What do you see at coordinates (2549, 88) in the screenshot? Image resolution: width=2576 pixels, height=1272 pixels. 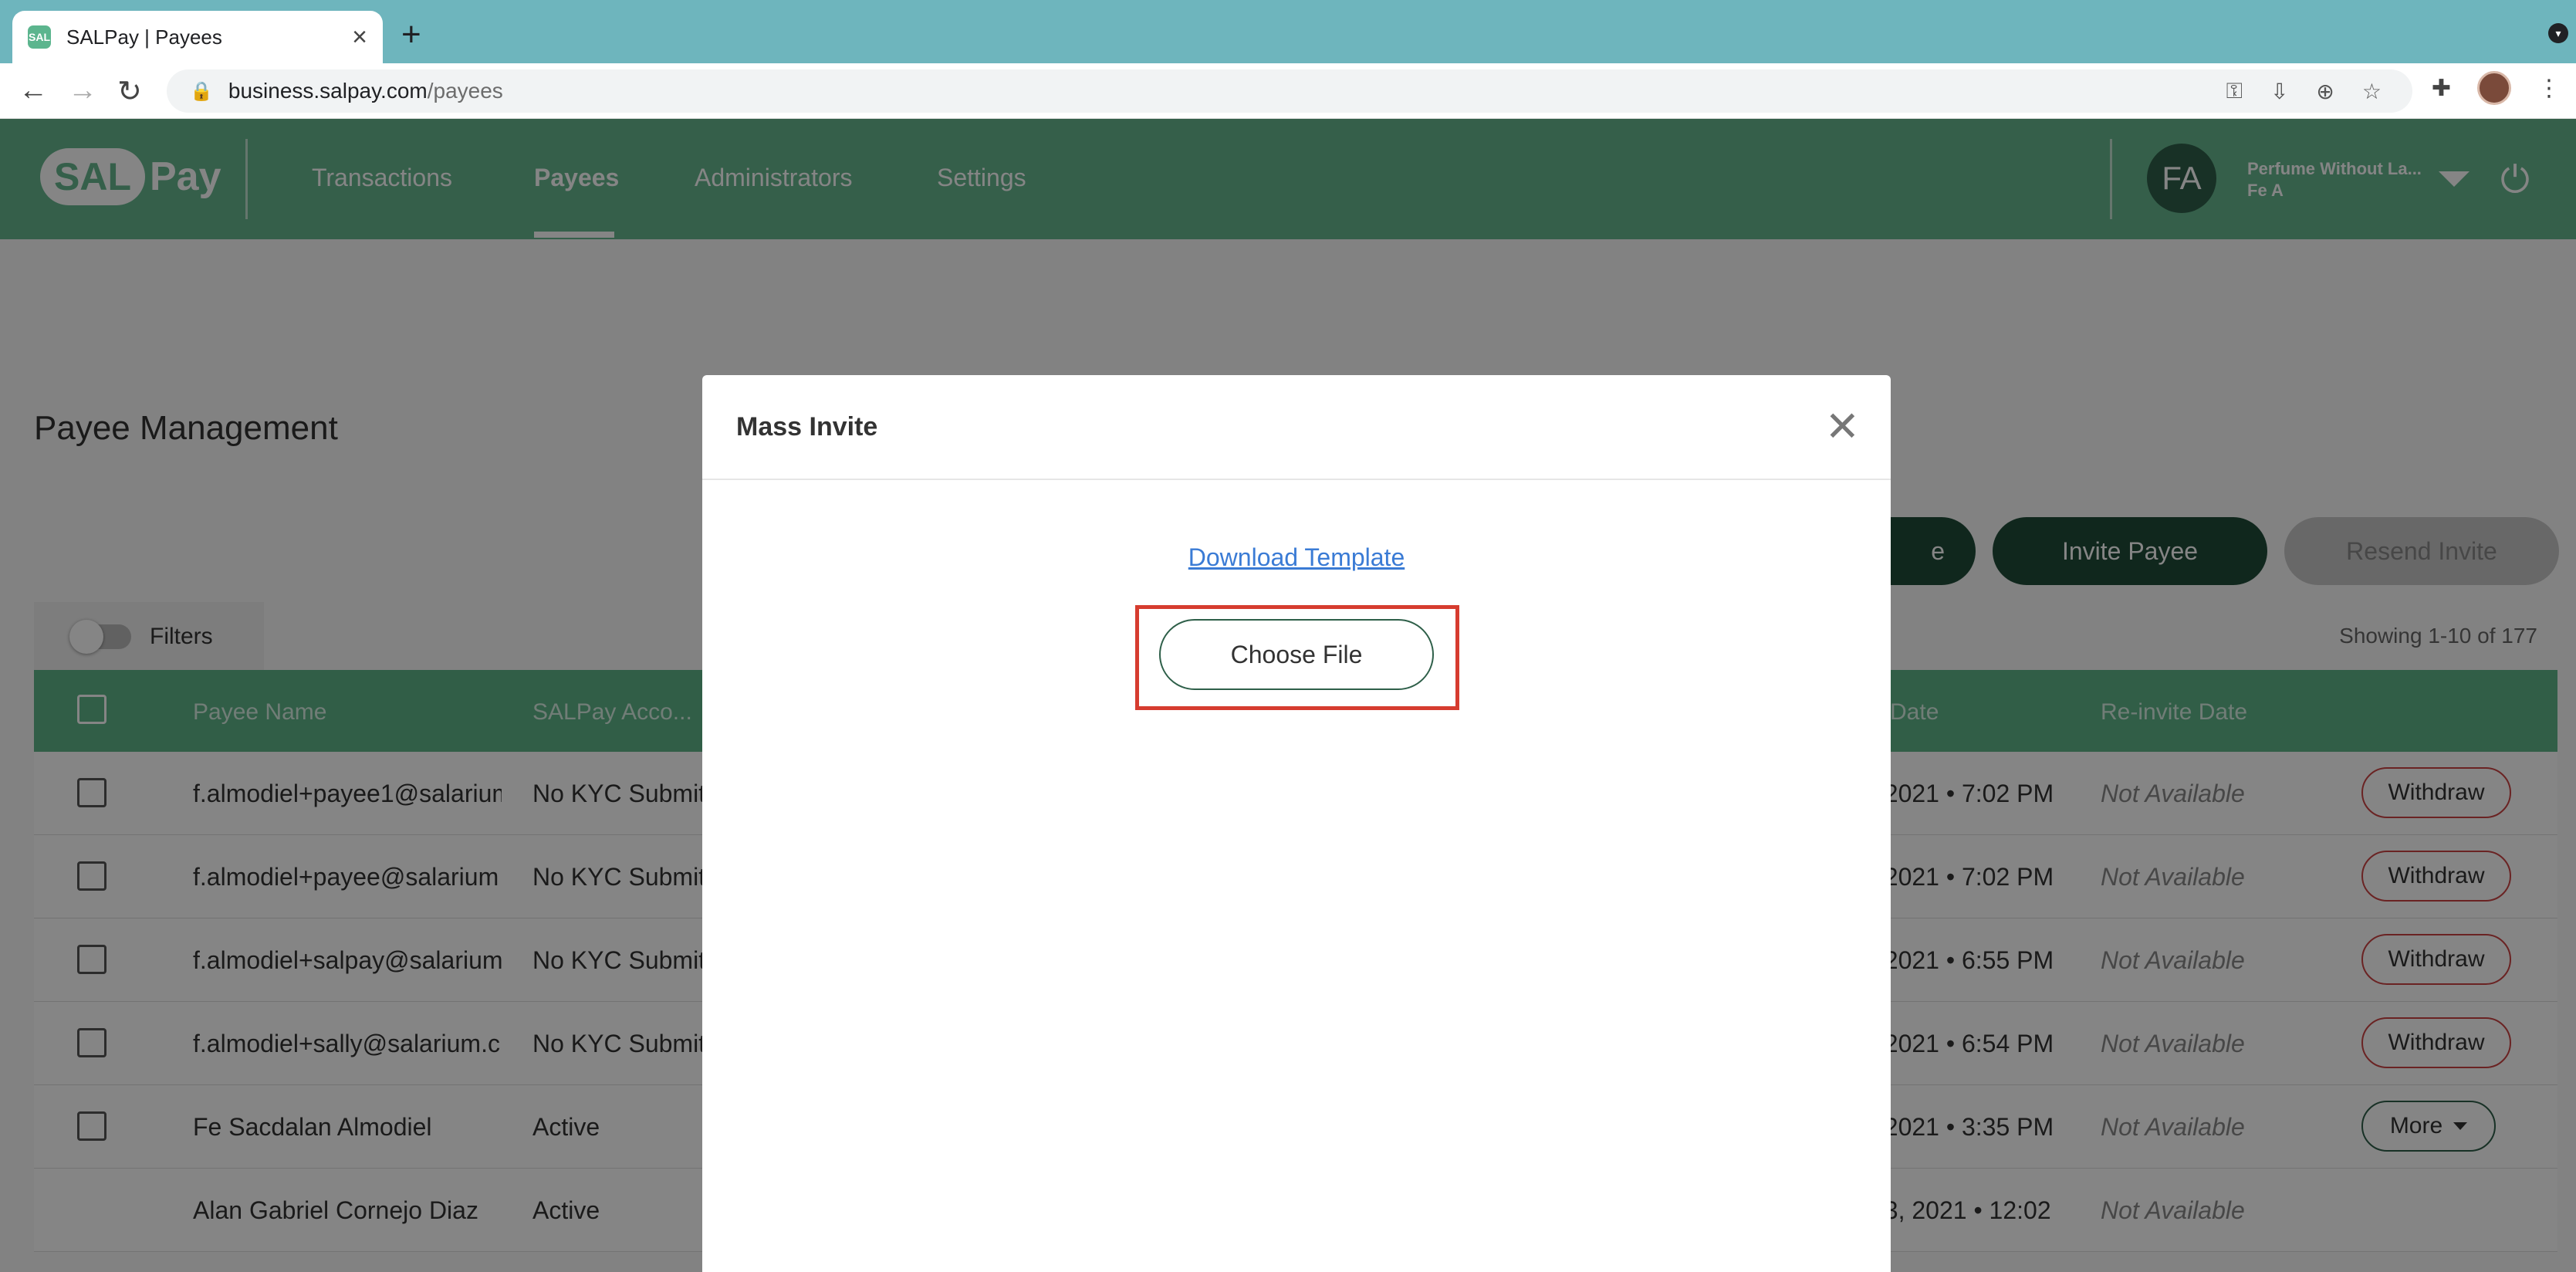 I see `browser-menu-icon: ⋮` at bounding box center [2549, 88].